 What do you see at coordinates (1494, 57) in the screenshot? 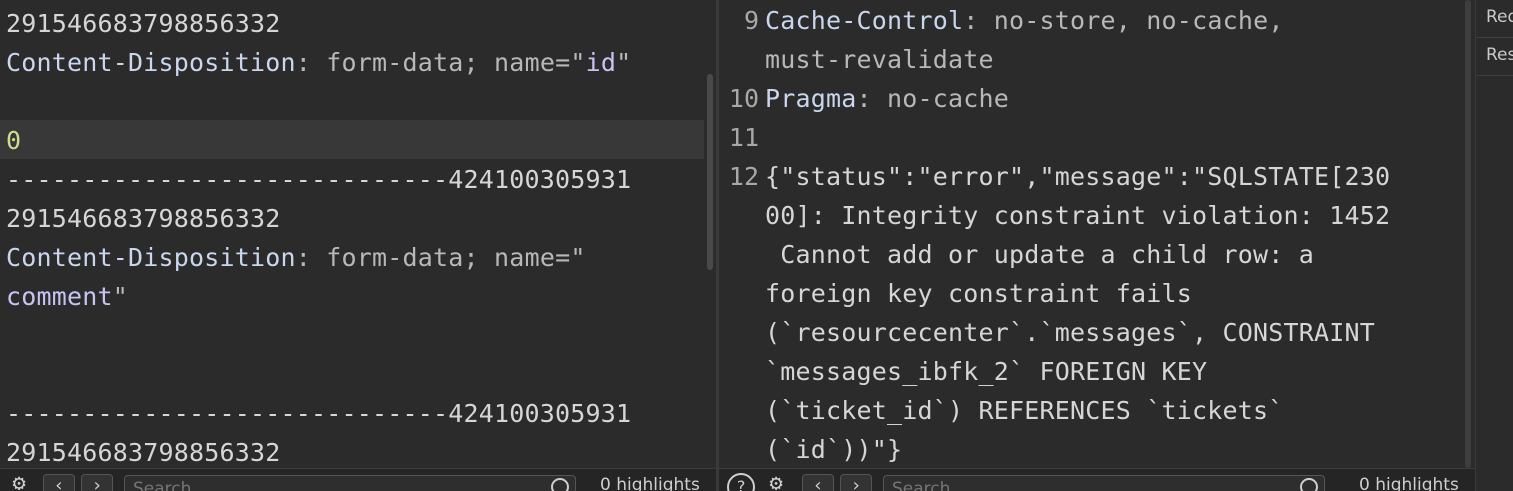
I see `side-tab-response-headers: Response headers` at bounding box center [1494, 57].